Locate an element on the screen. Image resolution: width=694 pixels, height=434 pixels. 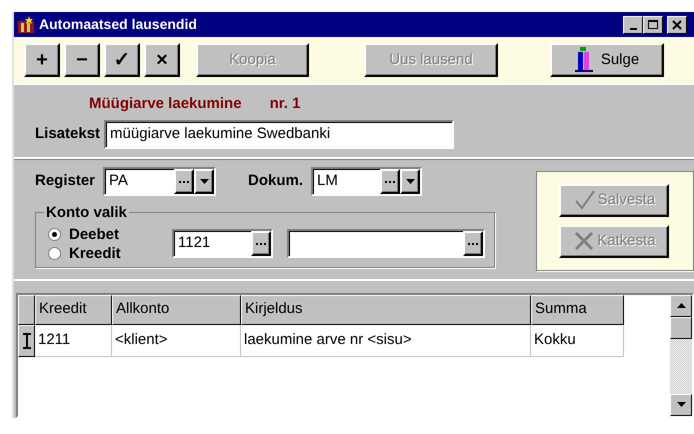
down-arrow-icon is located at coordinates (681, 404).